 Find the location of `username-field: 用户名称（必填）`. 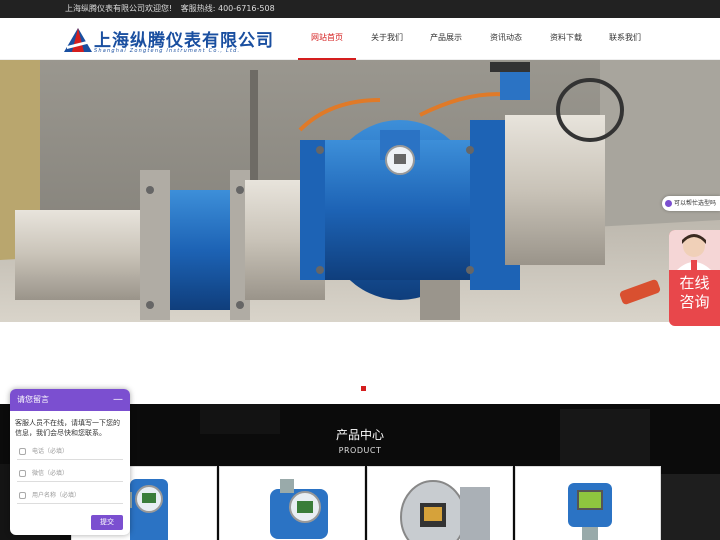

username-field: 用户名称（必填） is located at coordinates (70, 495).